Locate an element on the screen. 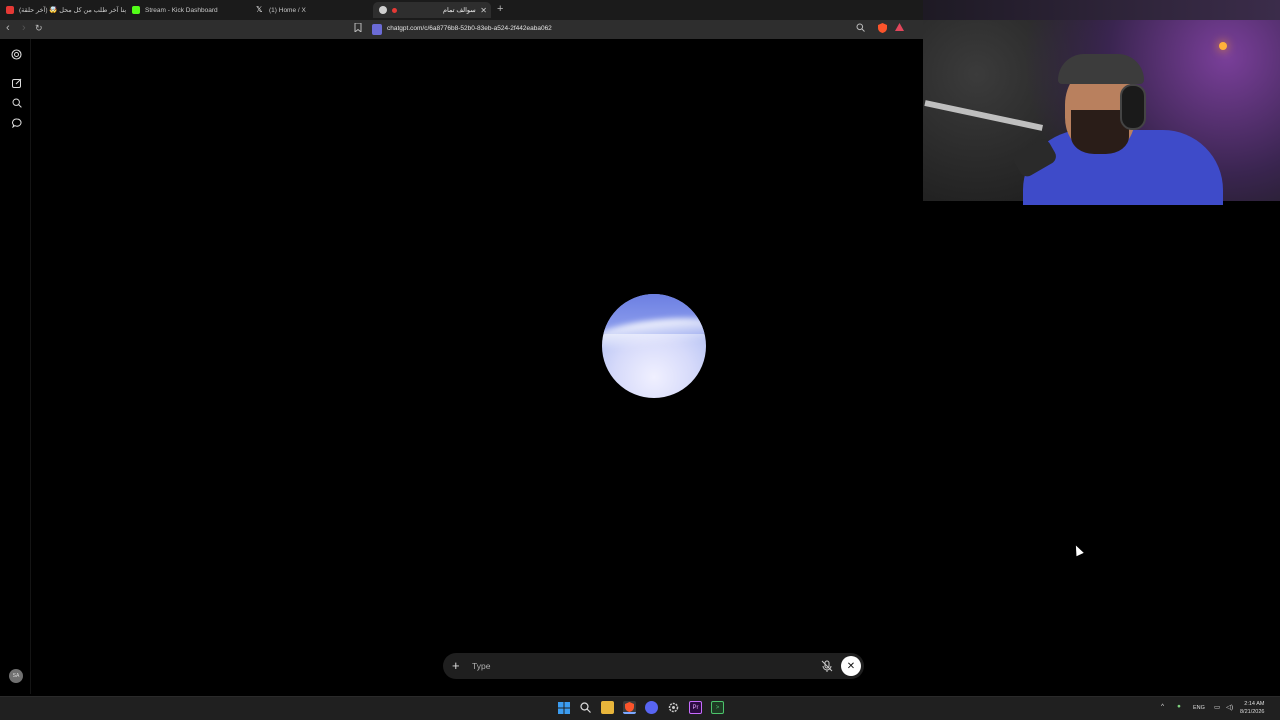  brave-browser-icon is located at coordinates (629, 707).